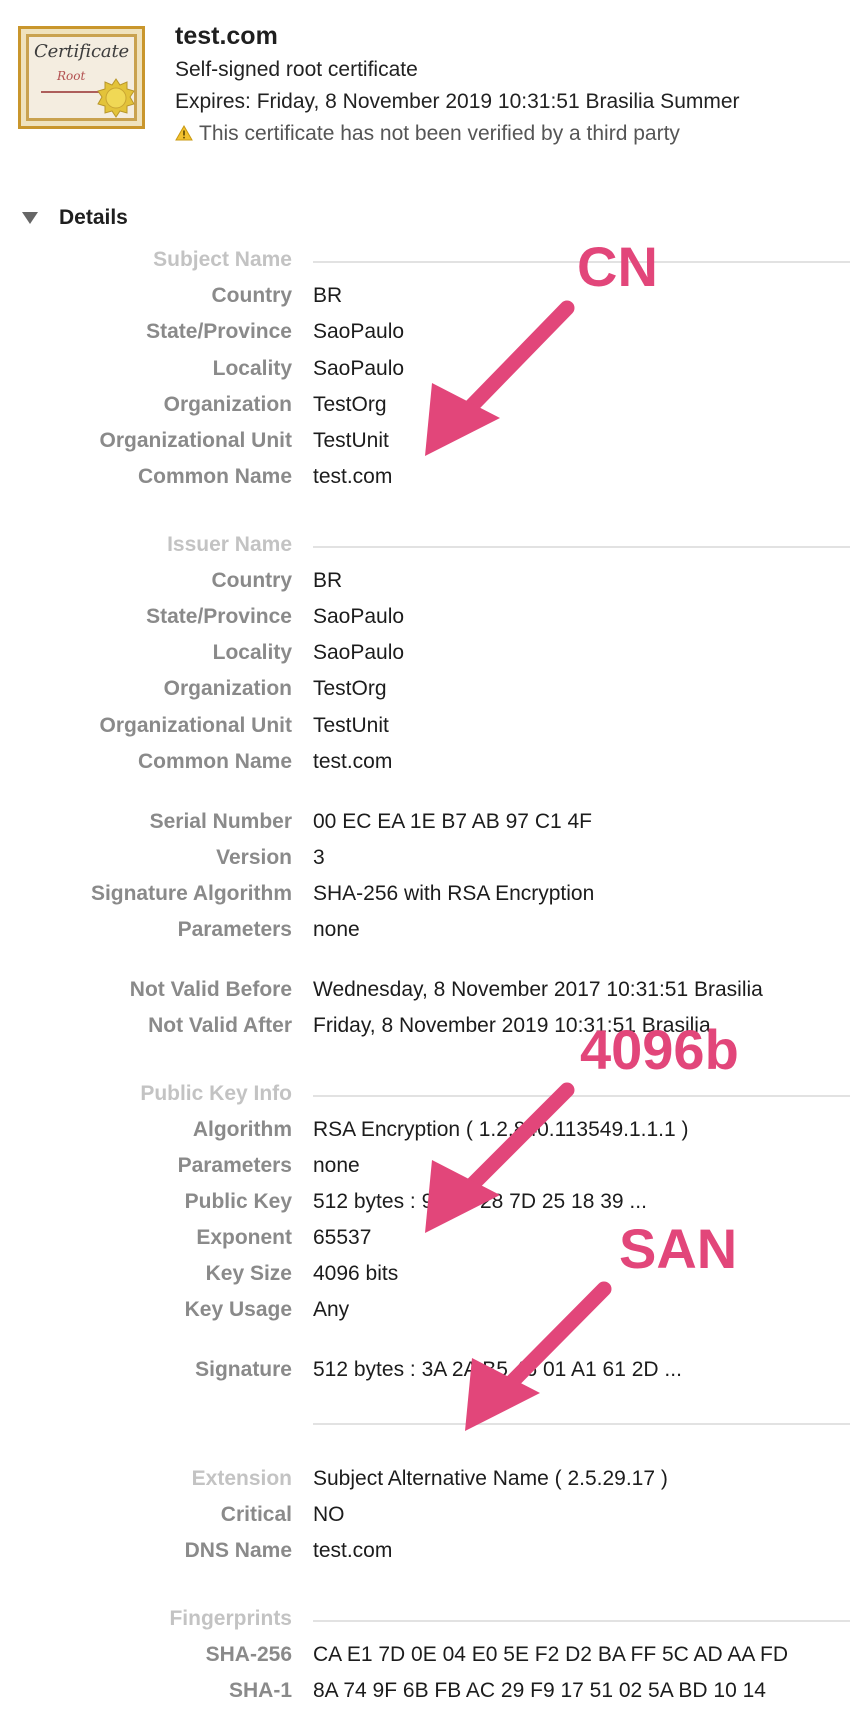 The image size is (866, 1721). Describe the element at coordinates (238, 1309) in the screenshot. I see `row-key: Key Usage` at that location.